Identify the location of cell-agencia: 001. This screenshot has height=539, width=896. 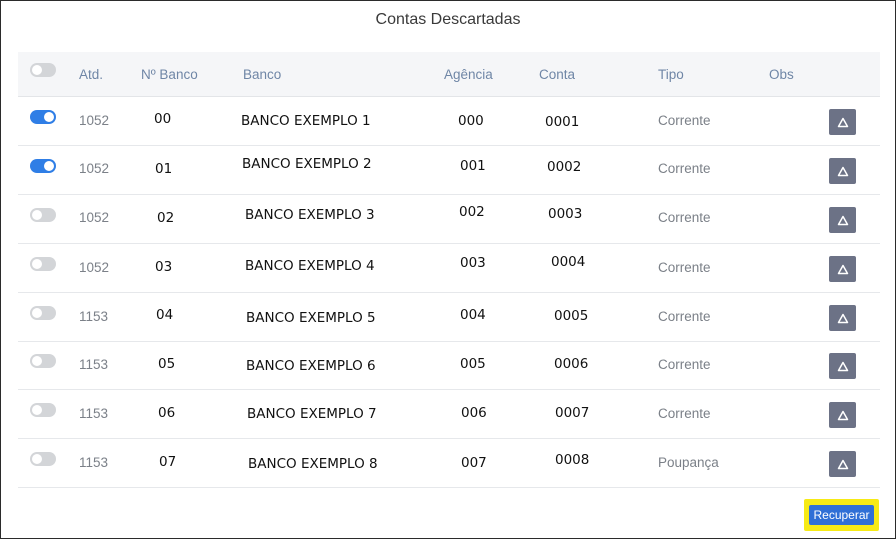
(473, 166).